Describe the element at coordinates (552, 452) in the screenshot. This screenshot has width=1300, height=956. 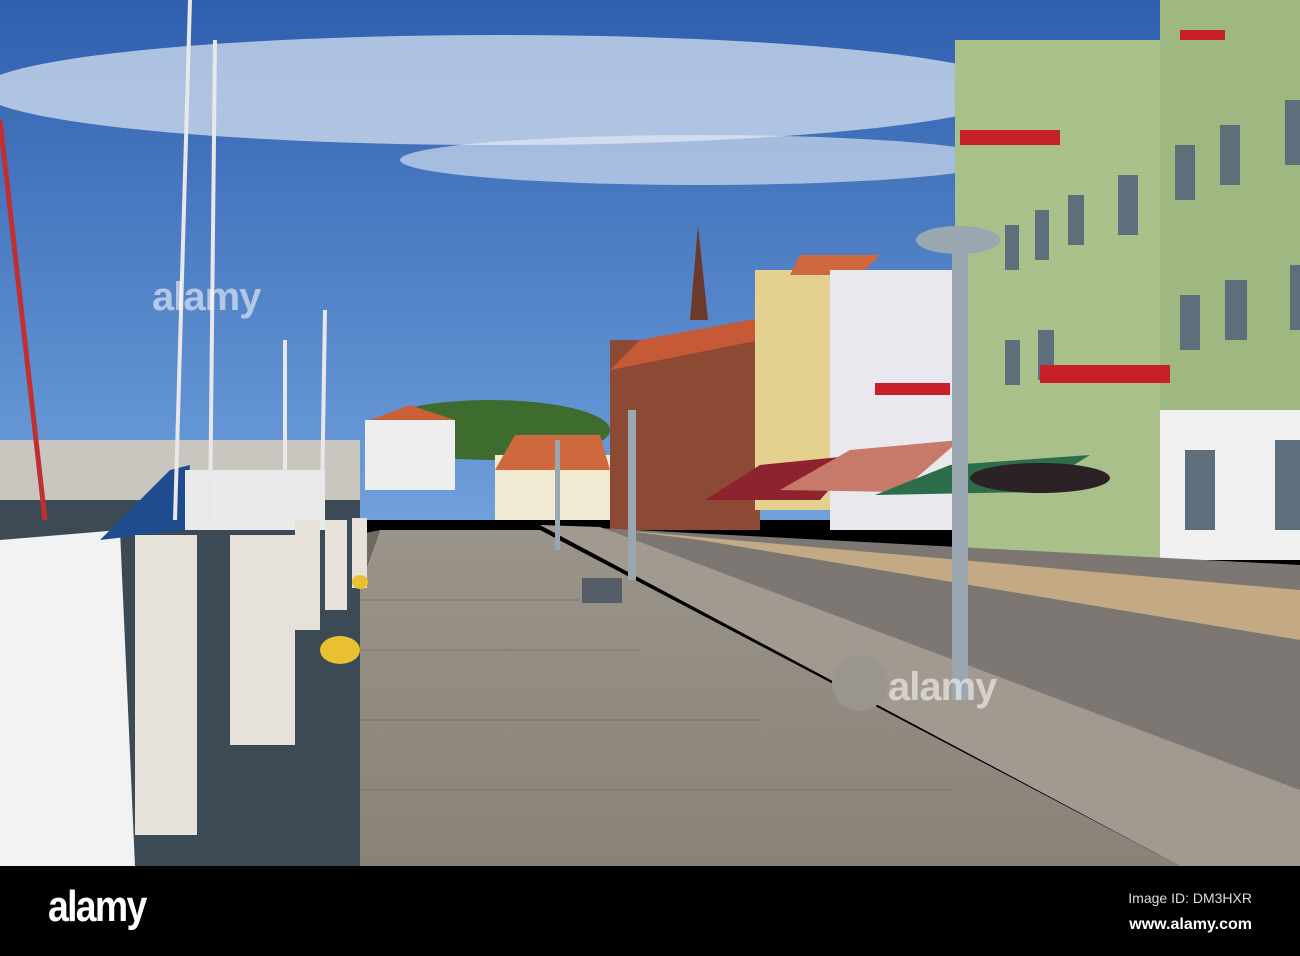
I see `roof` at that location.